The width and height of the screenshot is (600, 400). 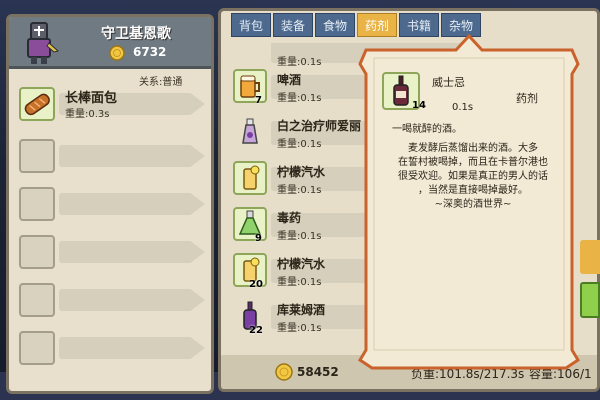 What do you see at coordinates (473, 190) in the screenshot?
I see `description-line: ，当然是直接喝掉最好。` at bounding box center [473, 190].